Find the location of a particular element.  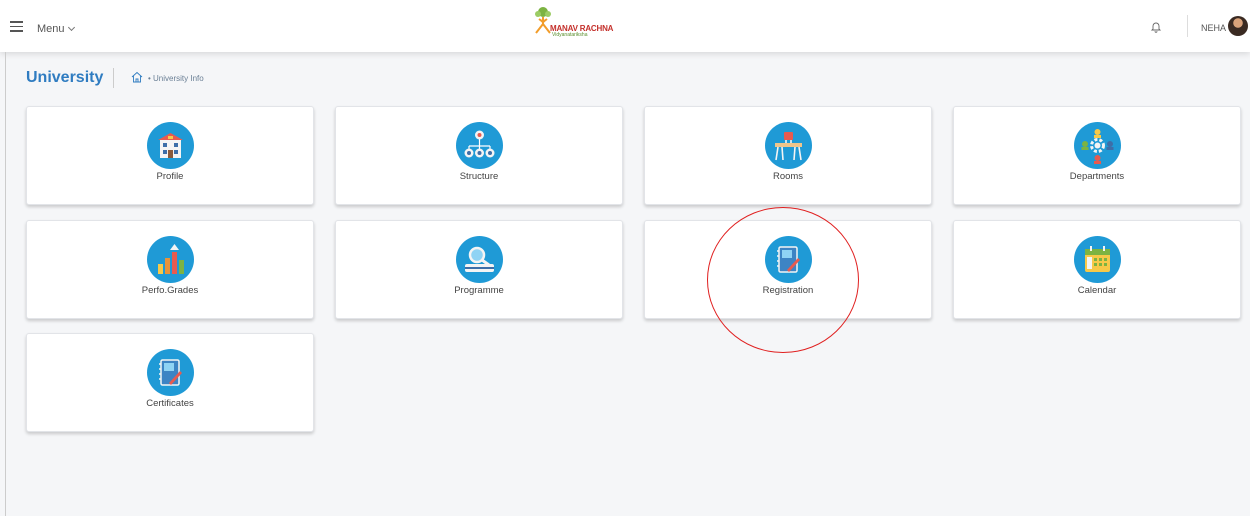

tile-calendar: Calendar is located at coordinates (1097, 269).